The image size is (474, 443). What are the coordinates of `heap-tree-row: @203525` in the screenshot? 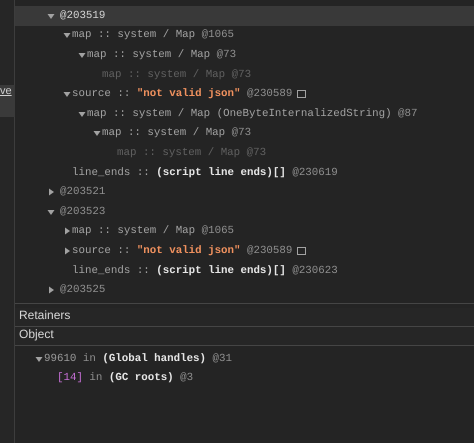 It's located at (244, 290).